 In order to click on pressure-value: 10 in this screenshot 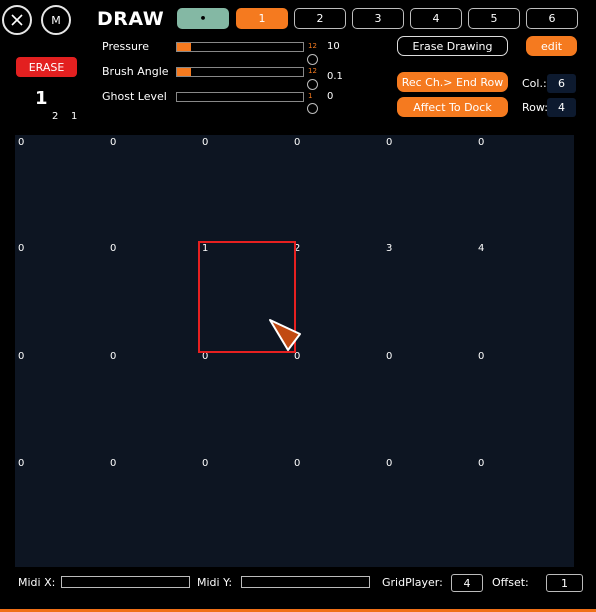, I will do `click(333, 46)`.